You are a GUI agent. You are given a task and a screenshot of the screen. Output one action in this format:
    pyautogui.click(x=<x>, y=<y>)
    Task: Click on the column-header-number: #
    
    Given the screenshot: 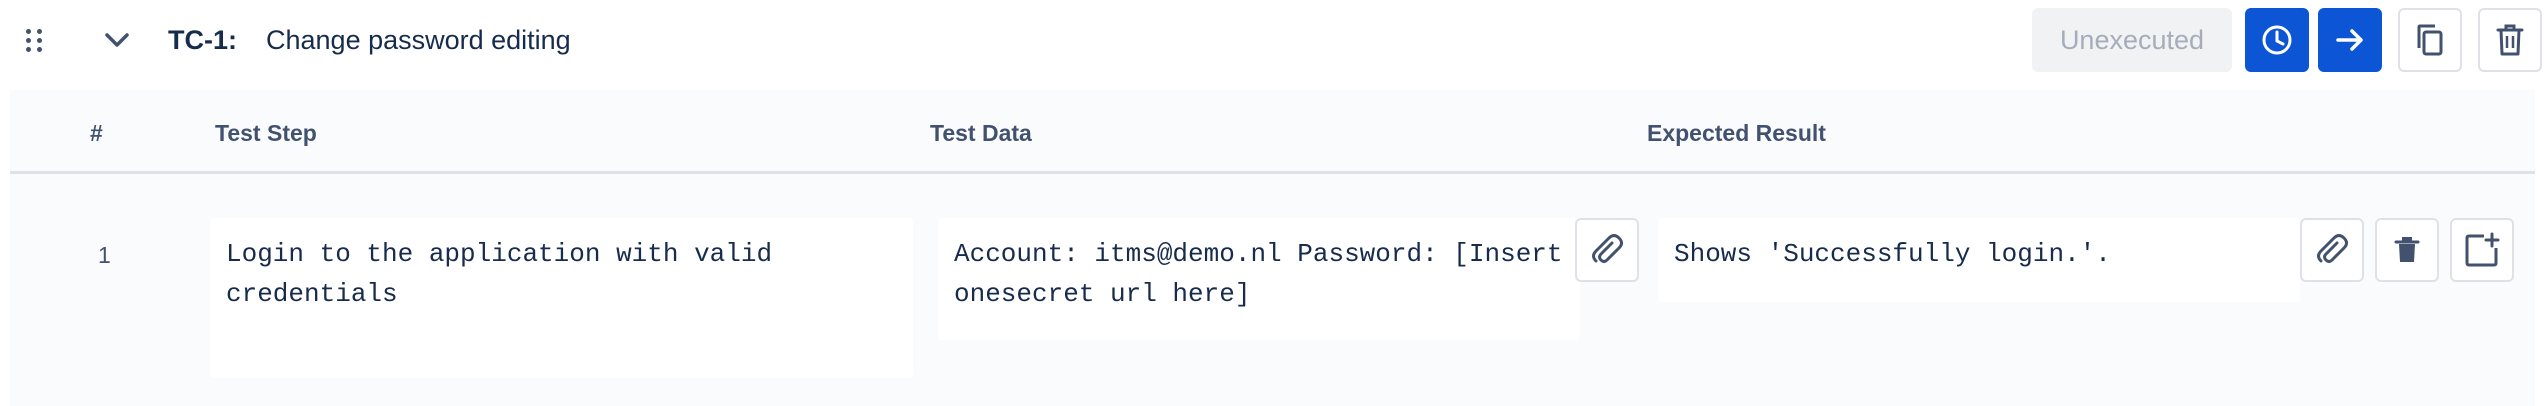 What is the action you would take?
    pyautogui.click(x=96, y=133)
    